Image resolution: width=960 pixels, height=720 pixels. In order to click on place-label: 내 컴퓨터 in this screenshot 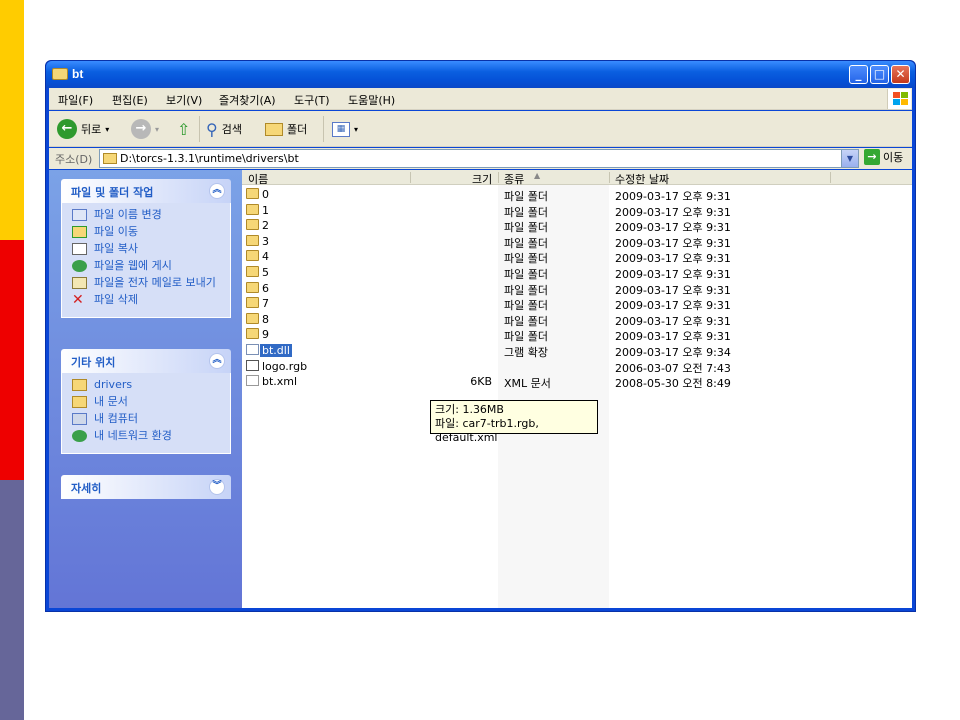, I will do `click(116, 418)`.